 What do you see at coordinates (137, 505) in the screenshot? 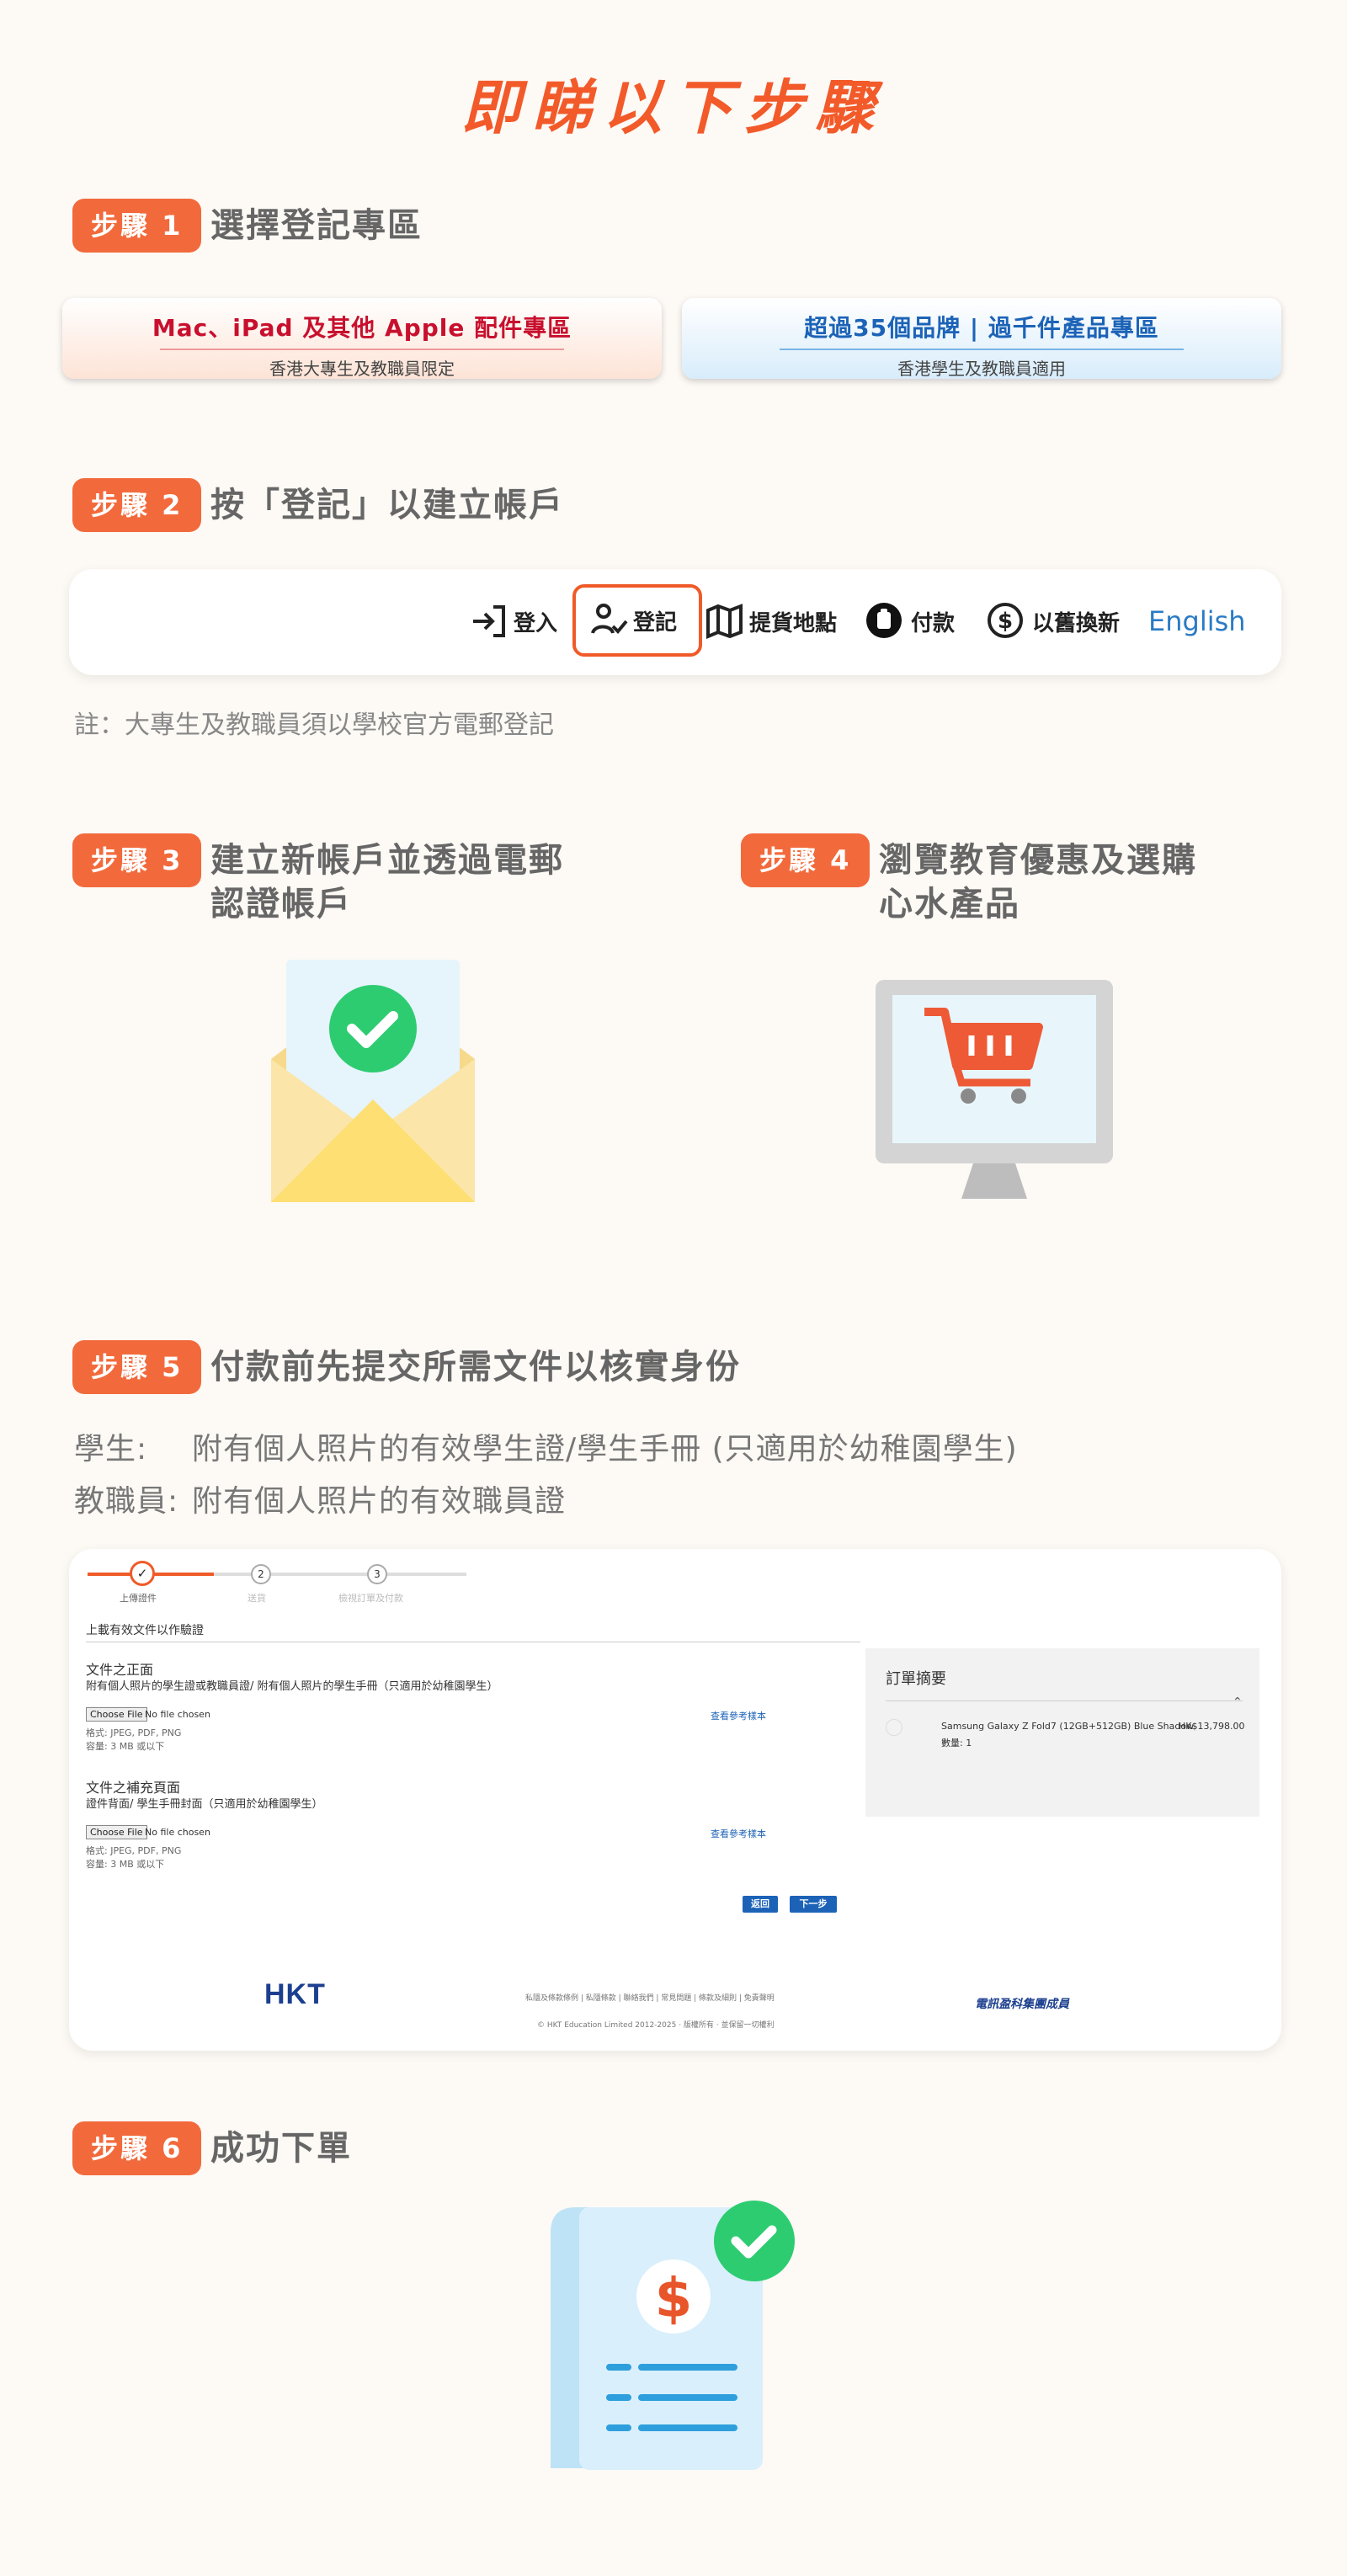
I see `step-2-badge: 步驟 2` at bounding box center [137, 505].